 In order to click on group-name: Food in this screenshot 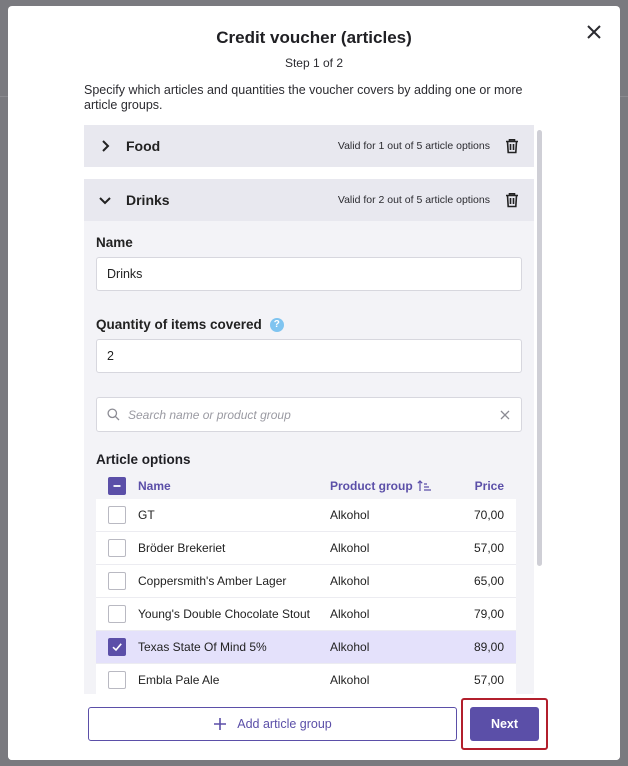, I will do `click(143, 146)`.